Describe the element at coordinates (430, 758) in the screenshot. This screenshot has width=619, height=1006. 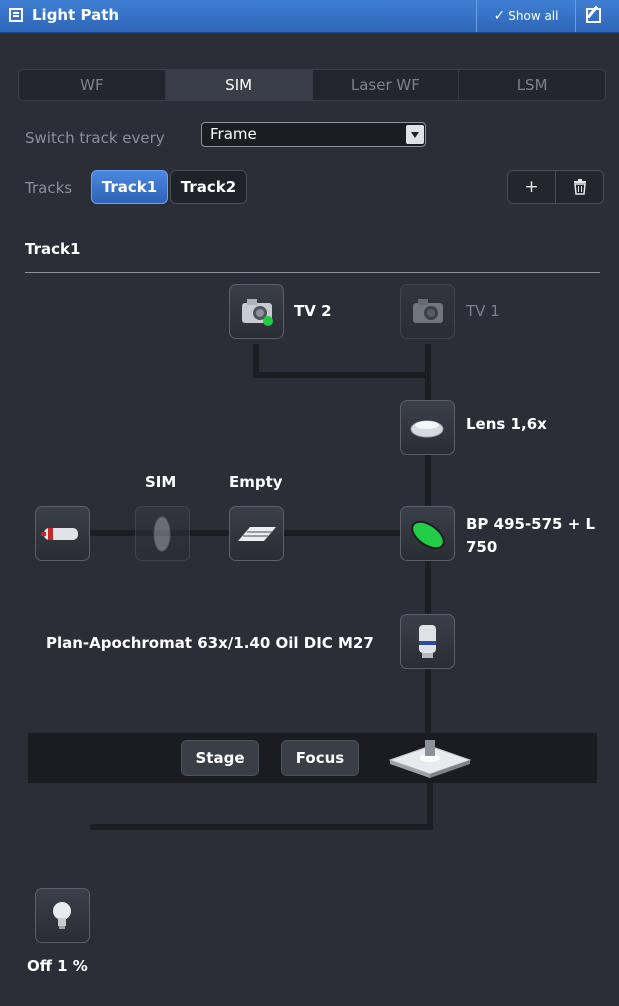
I see `stage-icon` at that location.